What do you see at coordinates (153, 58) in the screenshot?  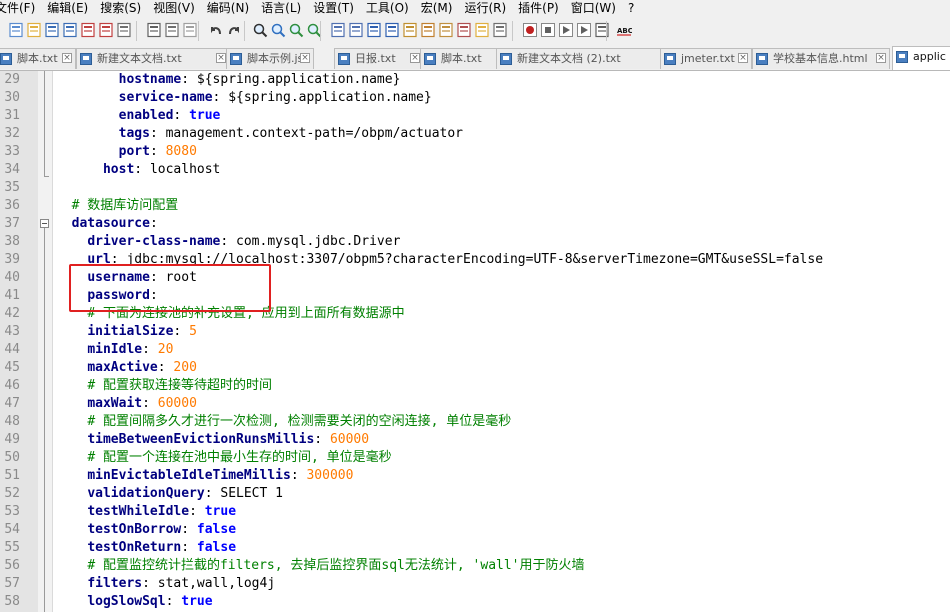 I see `tab-1: 新建文本文档.txt ×` at bounding box center [153, 58].